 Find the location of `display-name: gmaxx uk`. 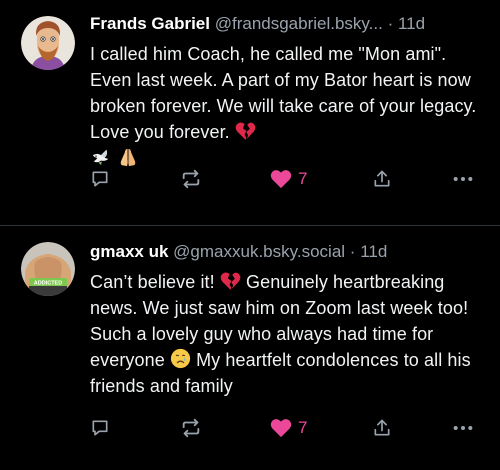

display-name: gmaxx uk is located at coordinates (129, 251).